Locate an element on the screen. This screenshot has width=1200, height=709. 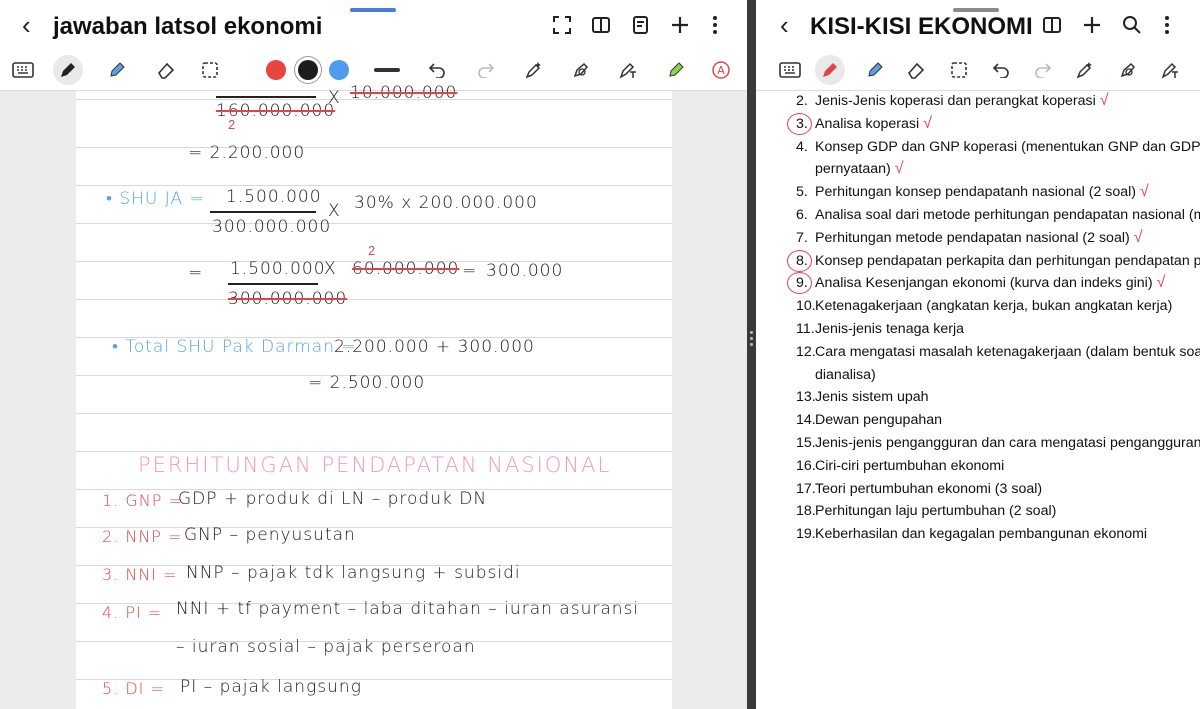
fraction-rest: 10.000.000 is located at coordinates (404, 93).